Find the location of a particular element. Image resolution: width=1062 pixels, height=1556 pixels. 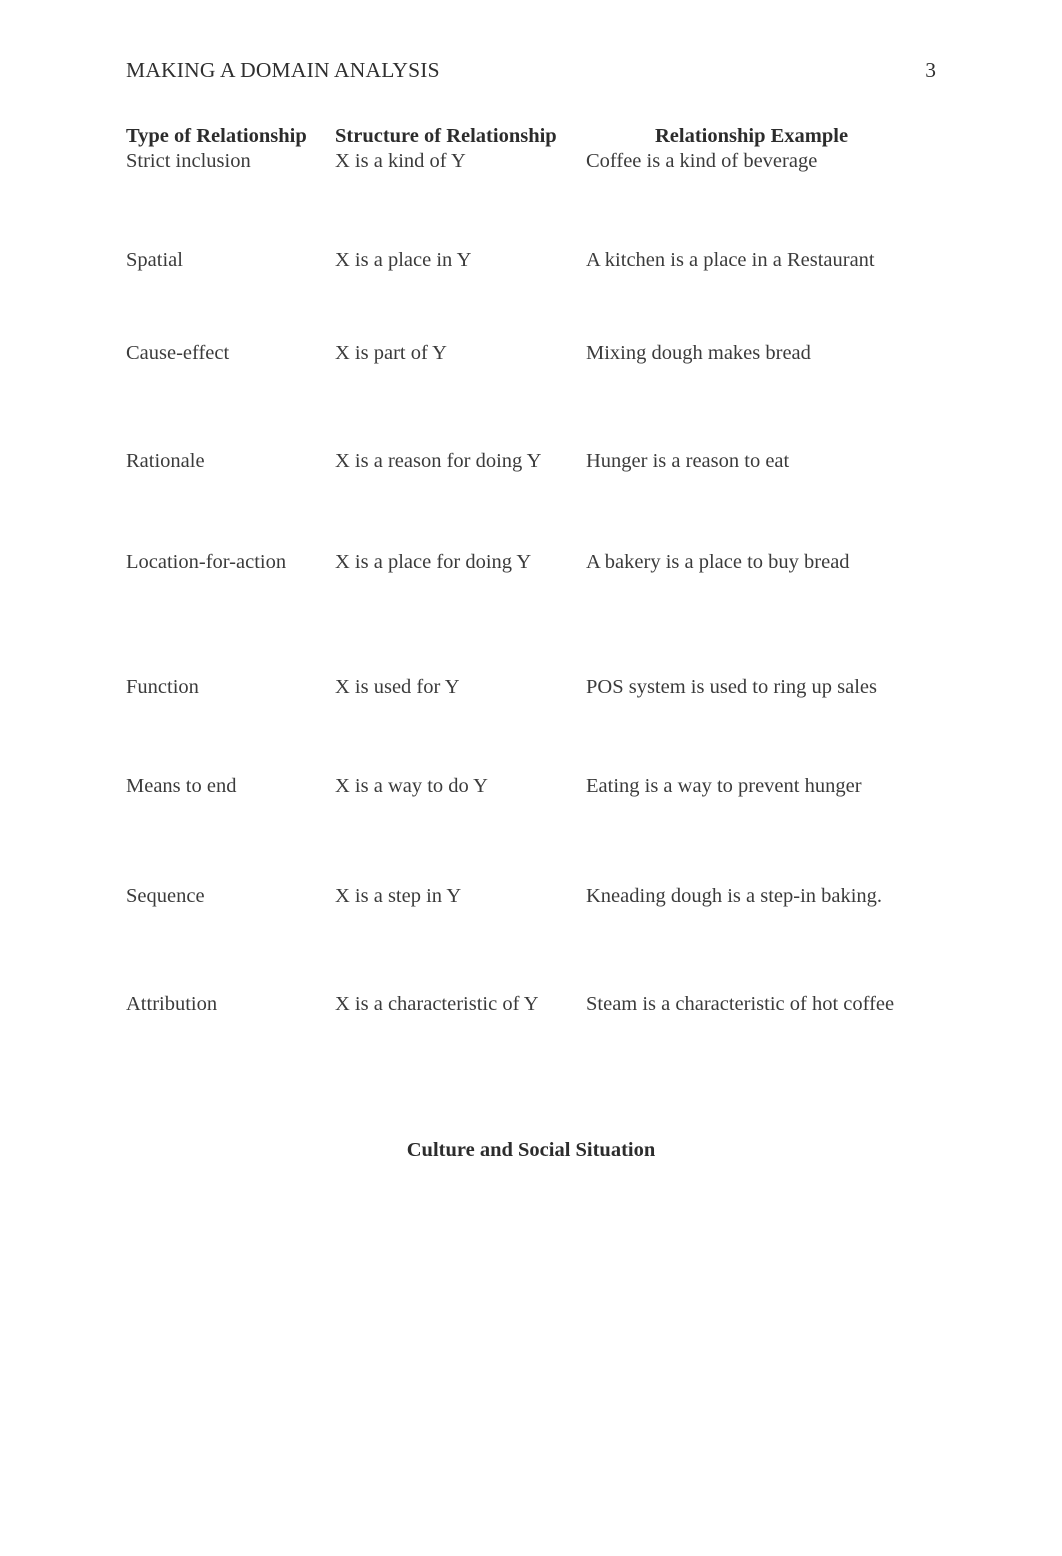

cell-relationship-structure: X is a step in Y is located at coordinates (398, 896).